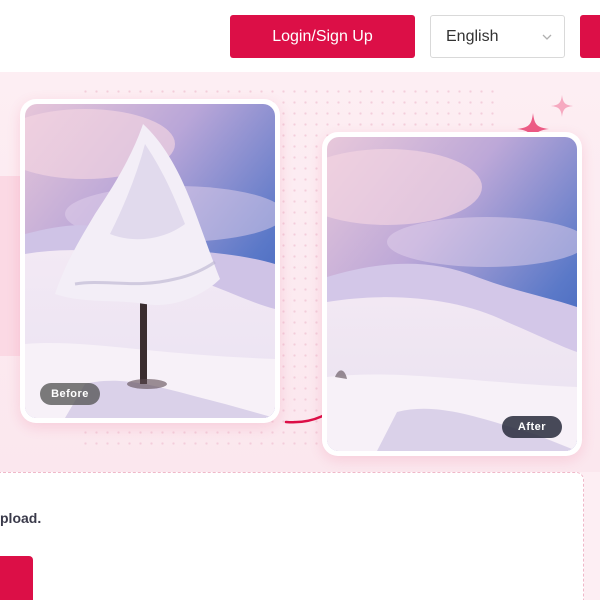  Describe the element at coordinates (10, 266) in the screenshot. I see `decorative-band` at that location.